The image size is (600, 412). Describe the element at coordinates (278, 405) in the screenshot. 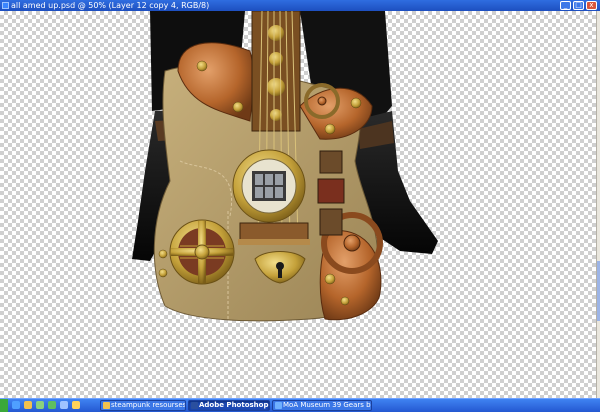

I see `browser-icon` at that location.